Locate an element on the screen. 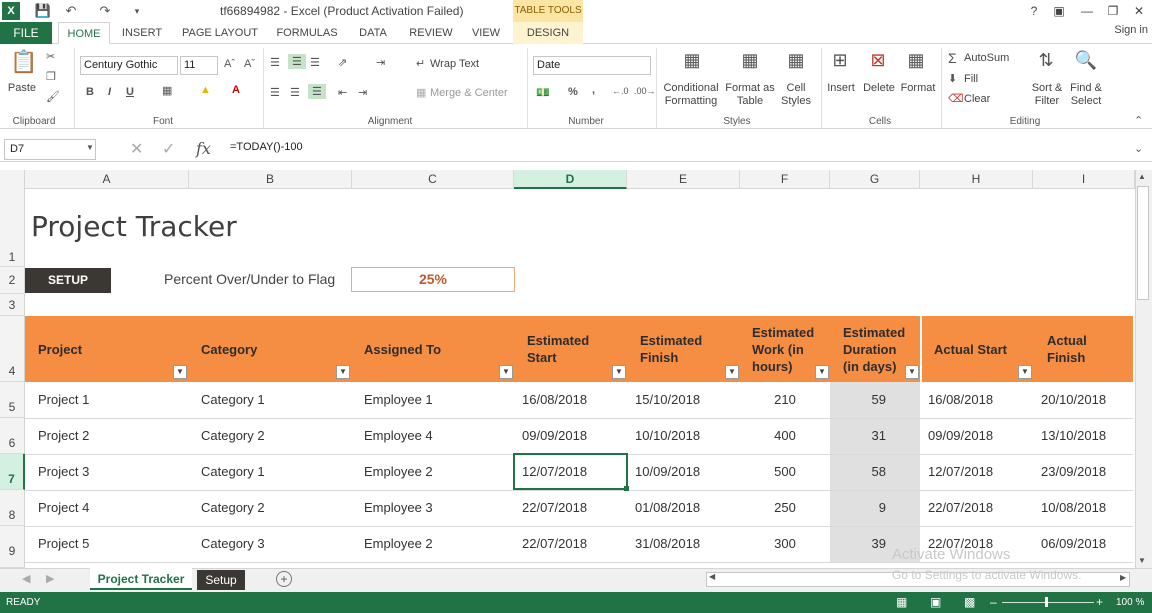 This screenshot has width=1152, height=613. column-header-g: G is located at coordinates (875, 179).